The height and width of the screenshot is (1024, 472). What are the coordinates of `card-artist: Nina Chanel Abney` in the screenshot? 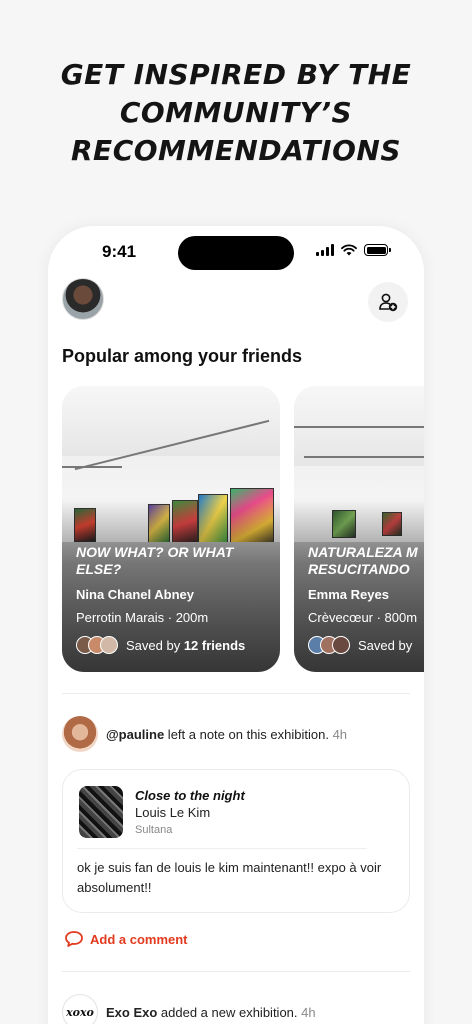 It's located at (135, 594).